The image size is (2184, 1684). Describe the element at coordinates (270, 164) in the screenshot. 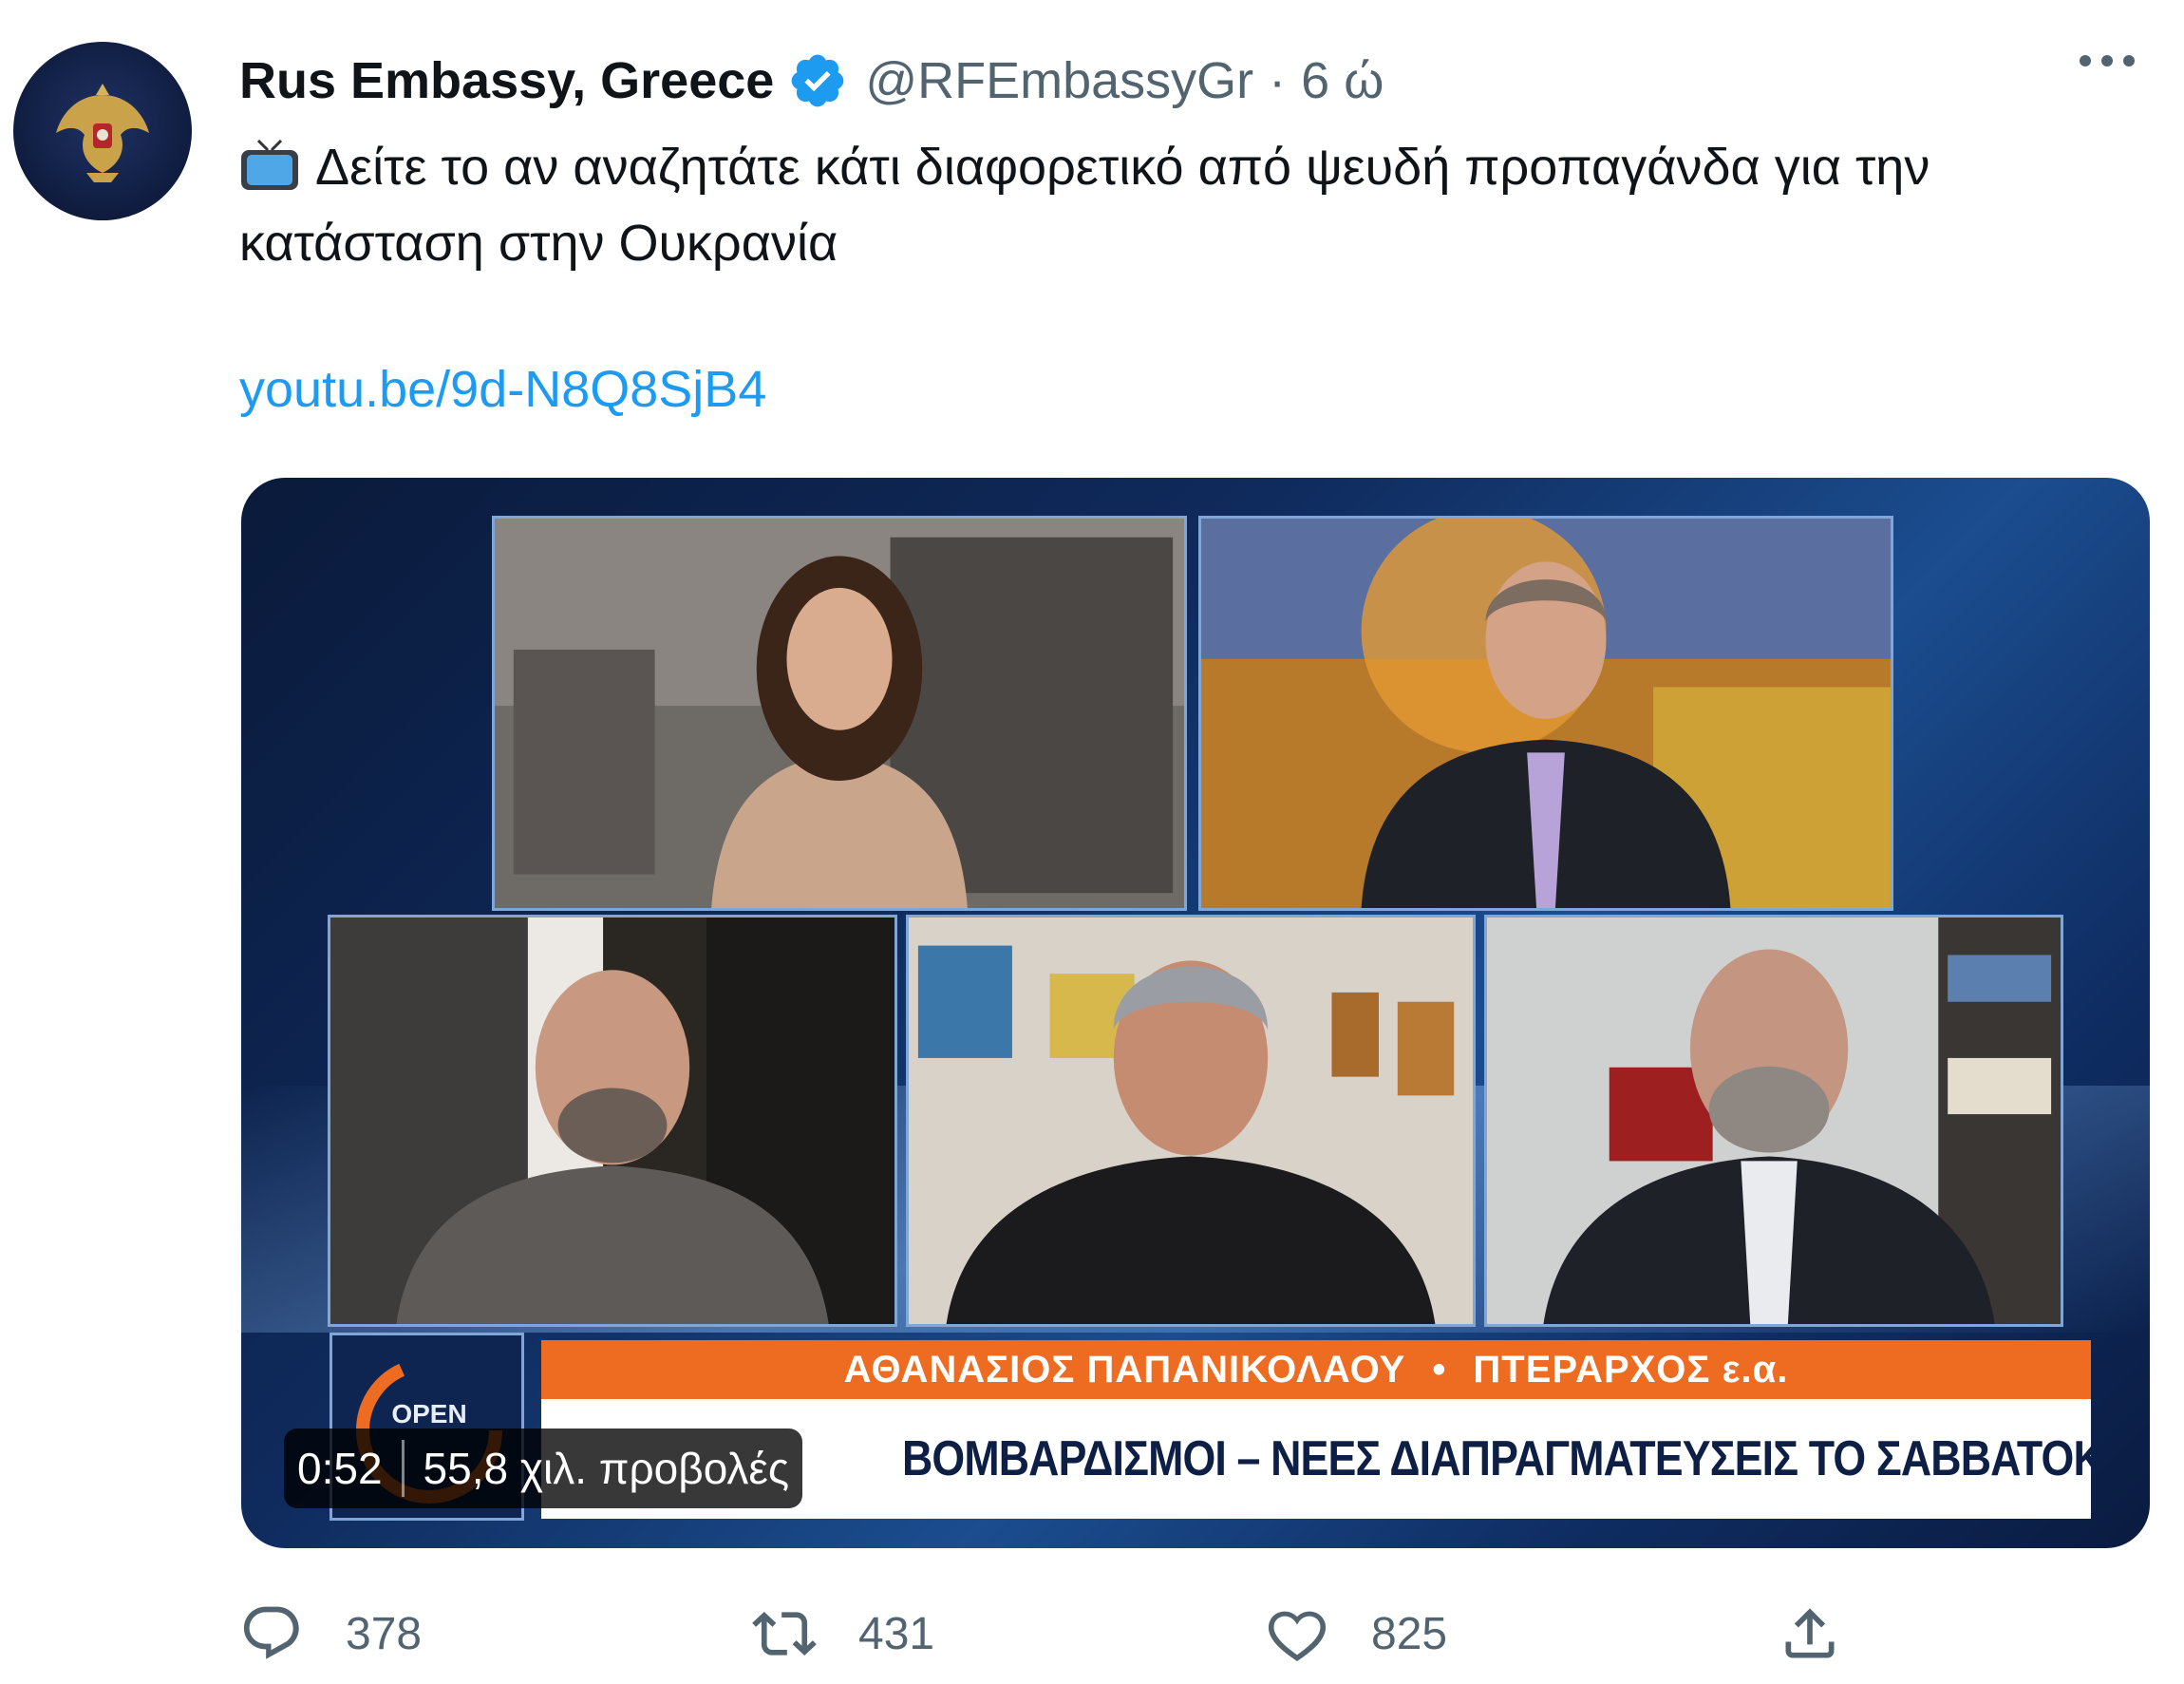

I see `tv-emoji-icon` at that location.